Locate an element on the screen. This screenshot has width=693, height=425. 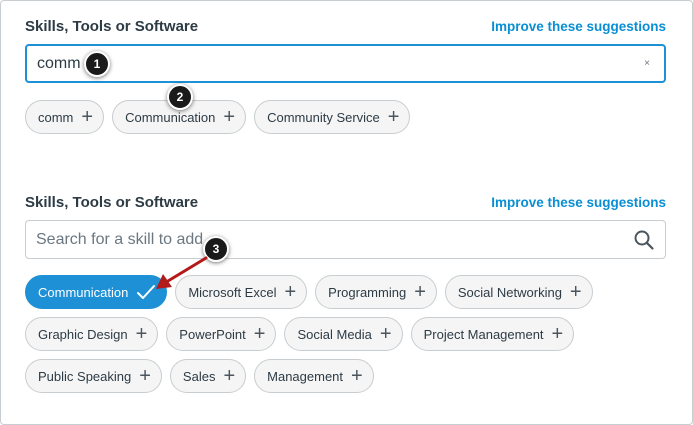
suggestion-chip: Microsoft Excel + is located at coordinates (241, 292).